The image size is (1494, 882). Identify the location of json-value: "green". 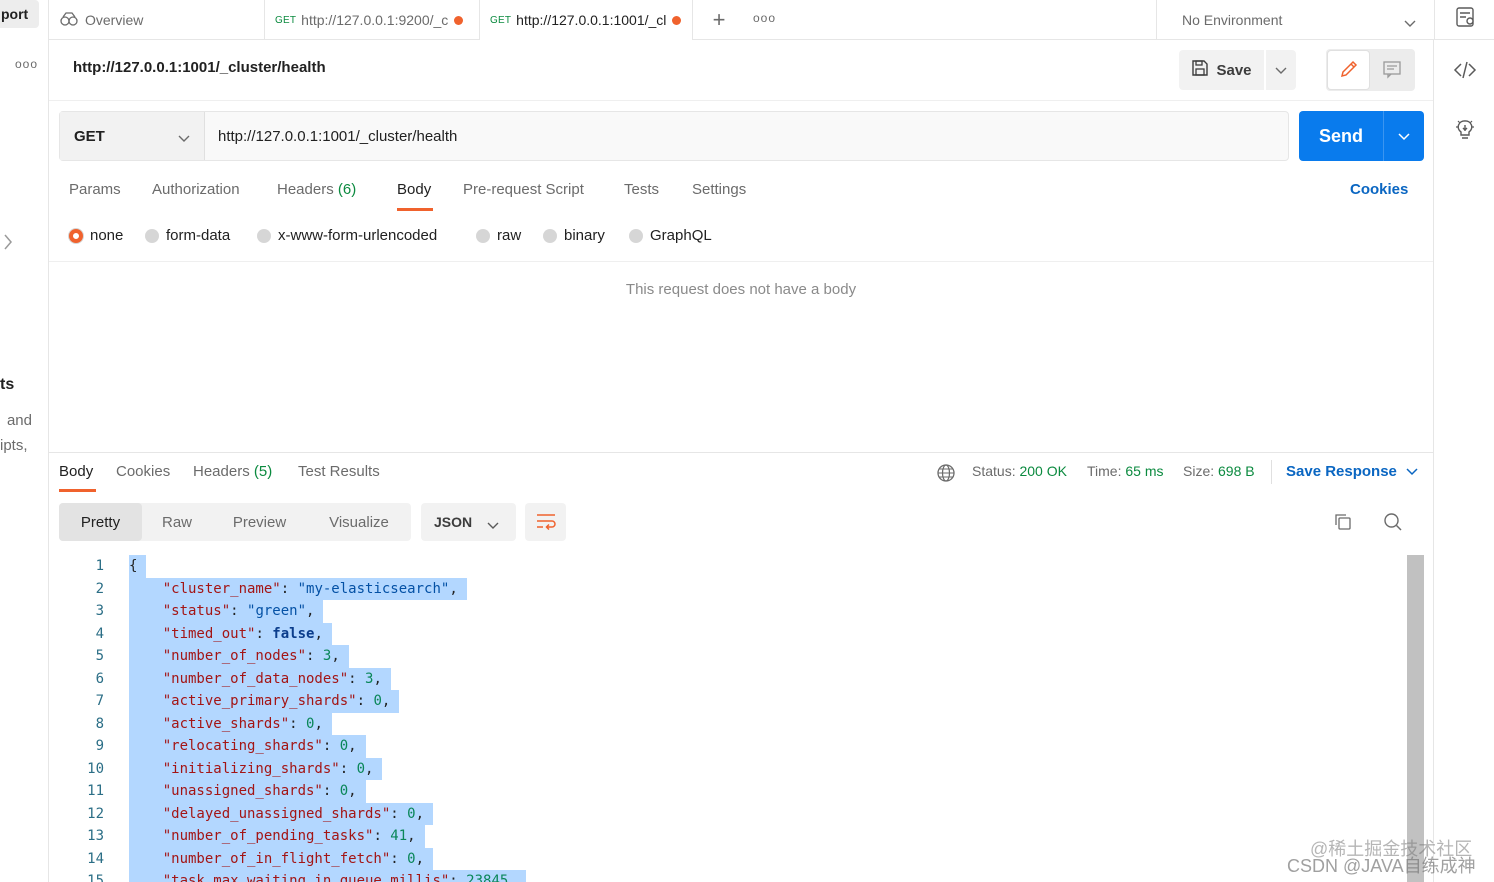
(277, 611).